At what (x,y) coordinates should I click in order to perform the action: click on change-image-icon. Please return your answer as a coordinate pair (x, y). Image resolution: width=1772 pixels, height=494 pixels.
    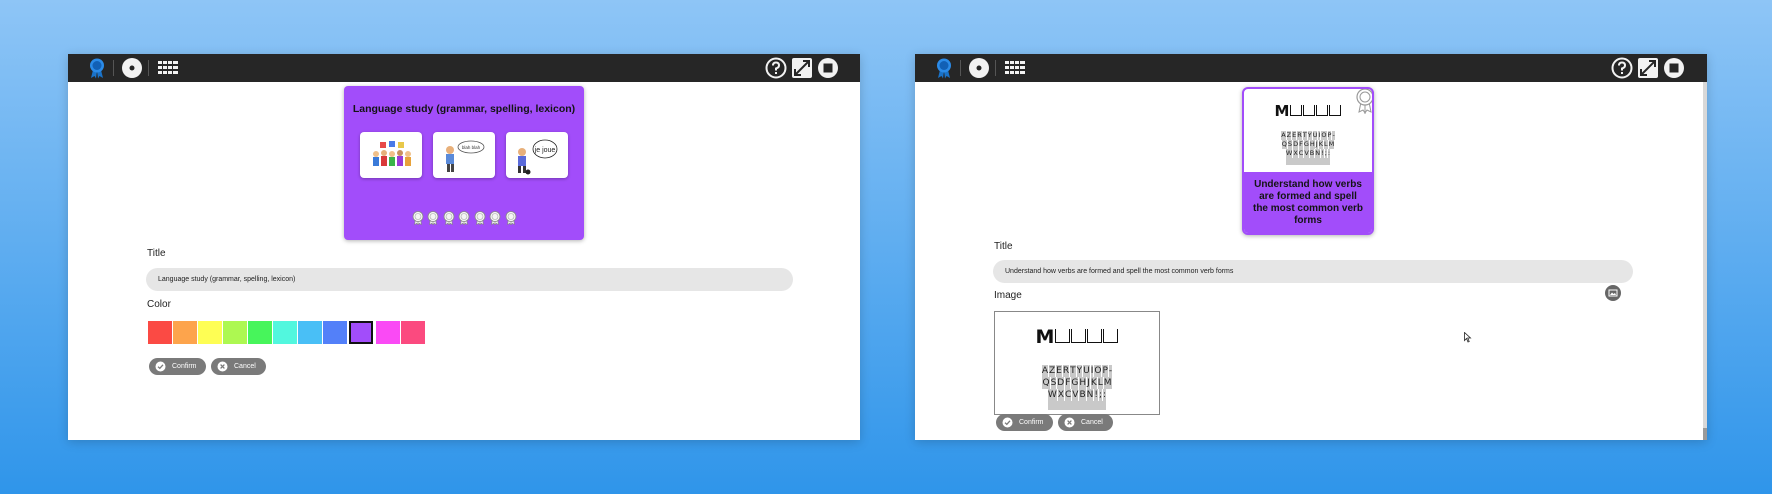
    Looking at the image, I should click on (1613, 293).